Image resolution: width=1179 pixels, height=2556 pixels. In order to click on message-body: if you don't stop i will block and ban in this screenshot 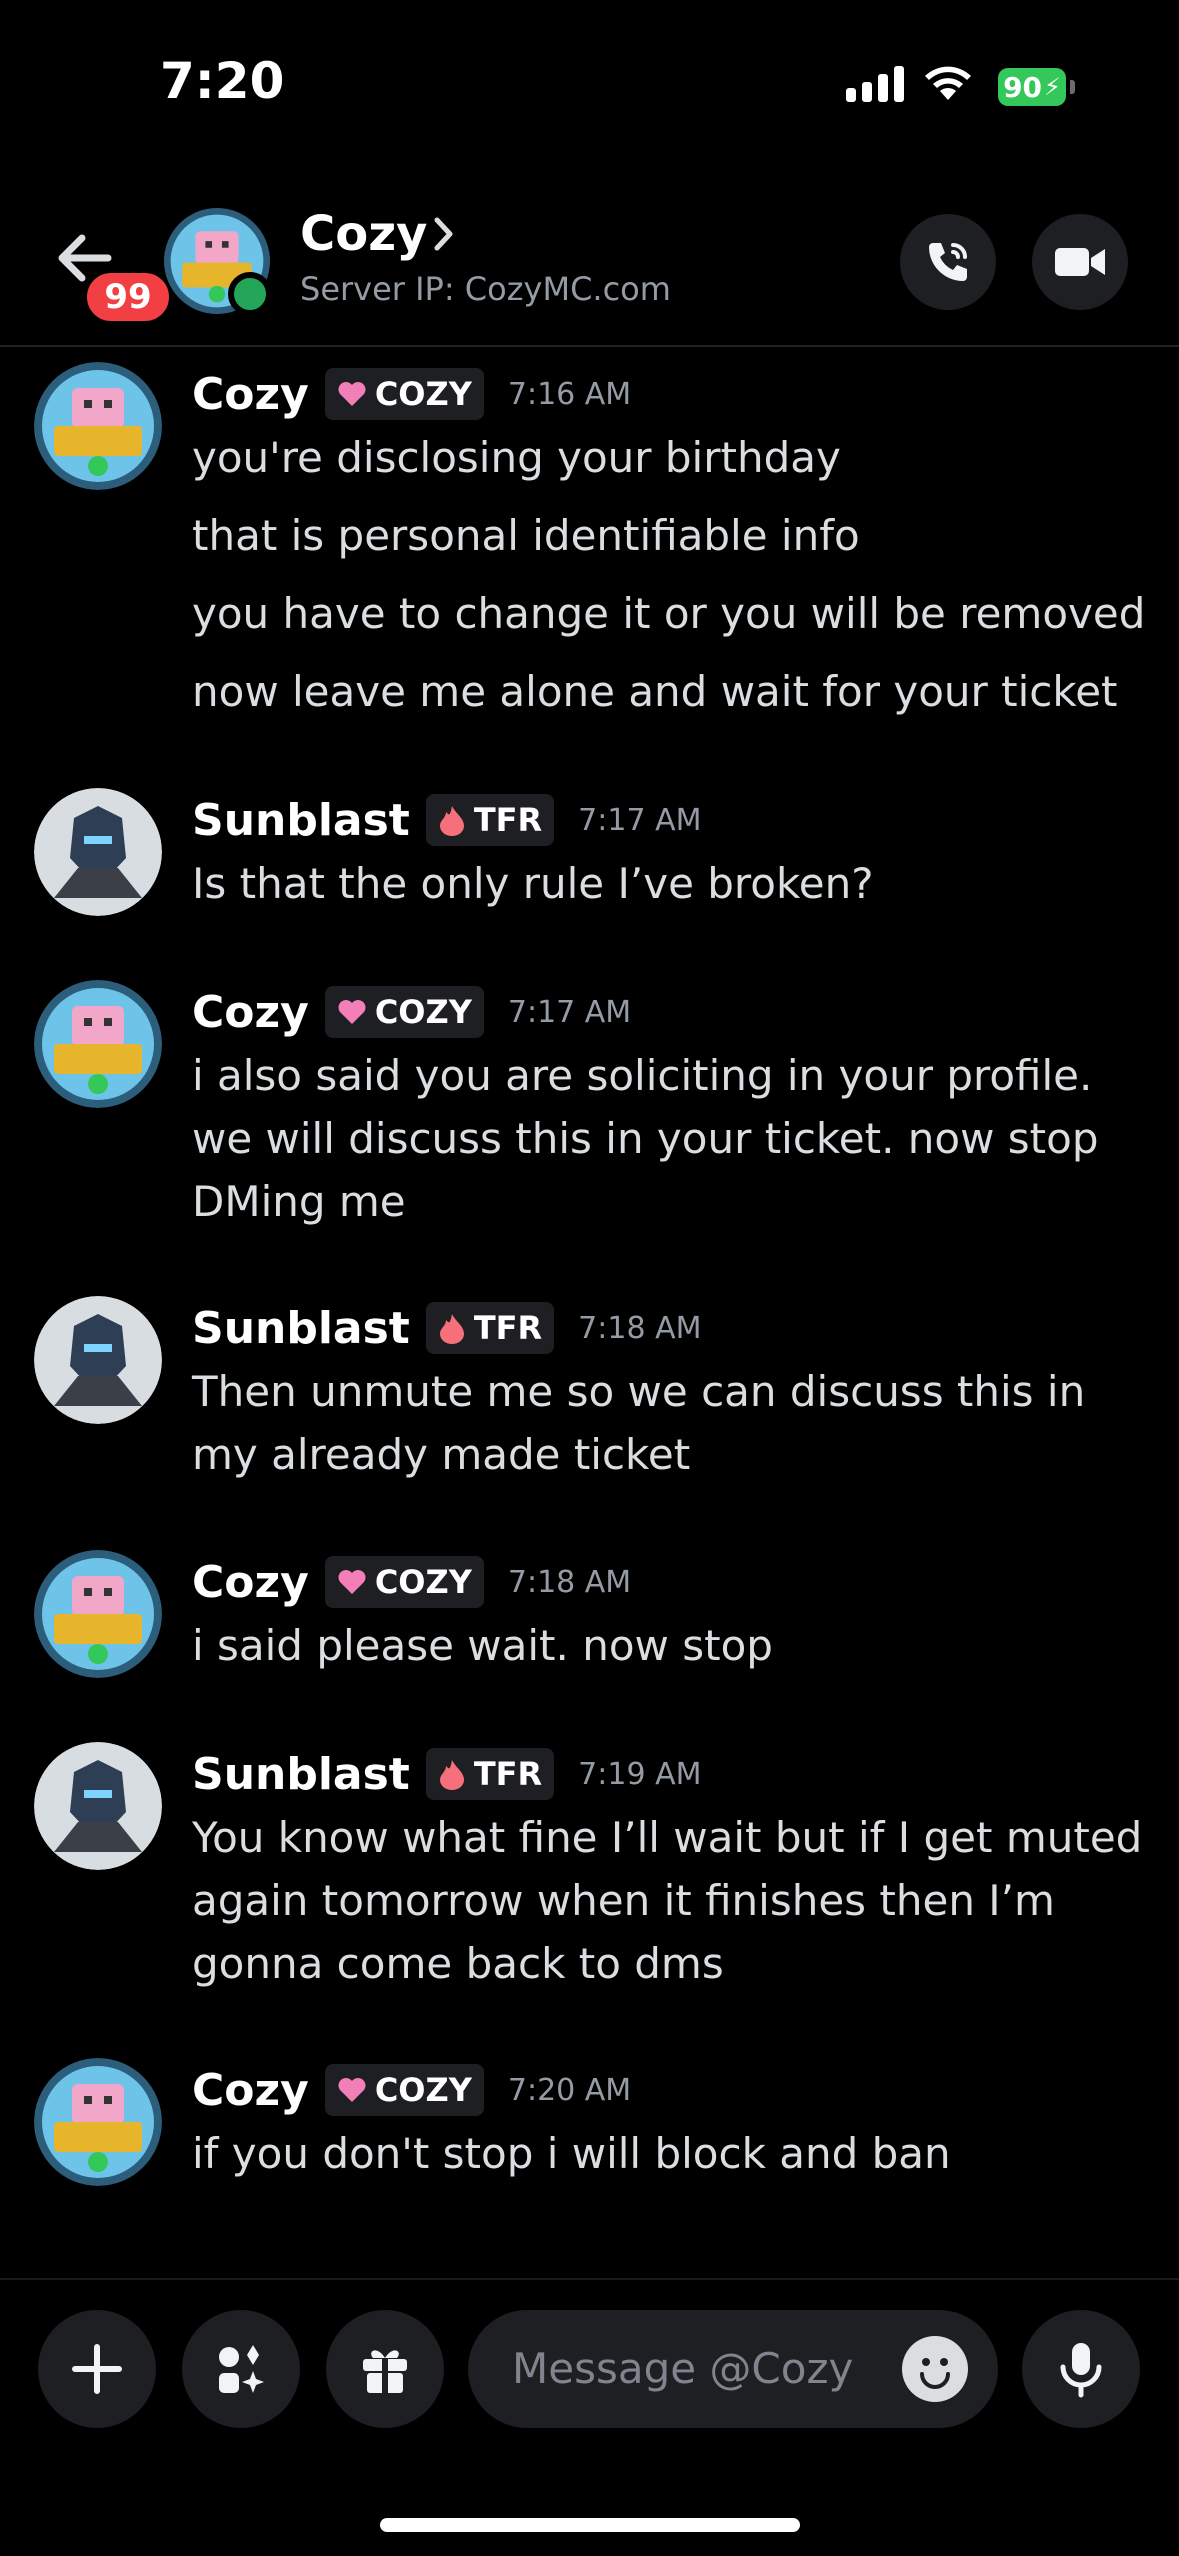, I will do `click(672, 2161)`.